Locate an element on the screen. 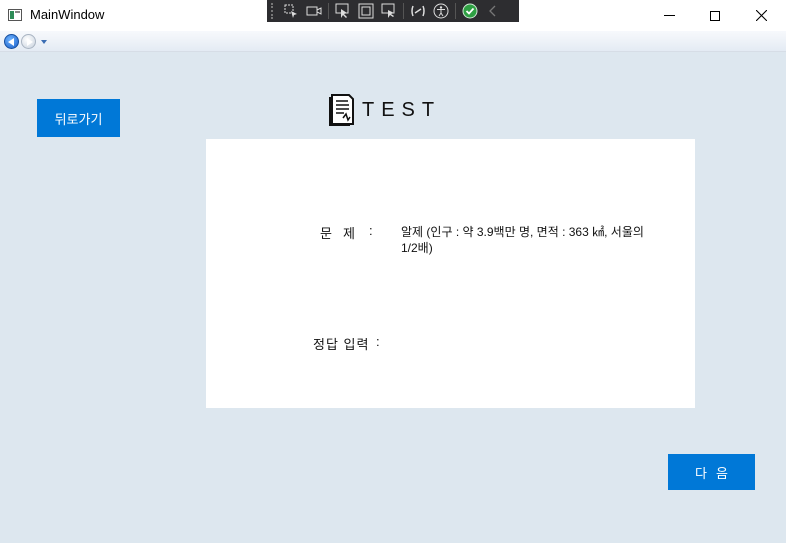 Image resolution: width=786 pixels, height=543 pixels. check-icon is located at coordinates (470, 11).